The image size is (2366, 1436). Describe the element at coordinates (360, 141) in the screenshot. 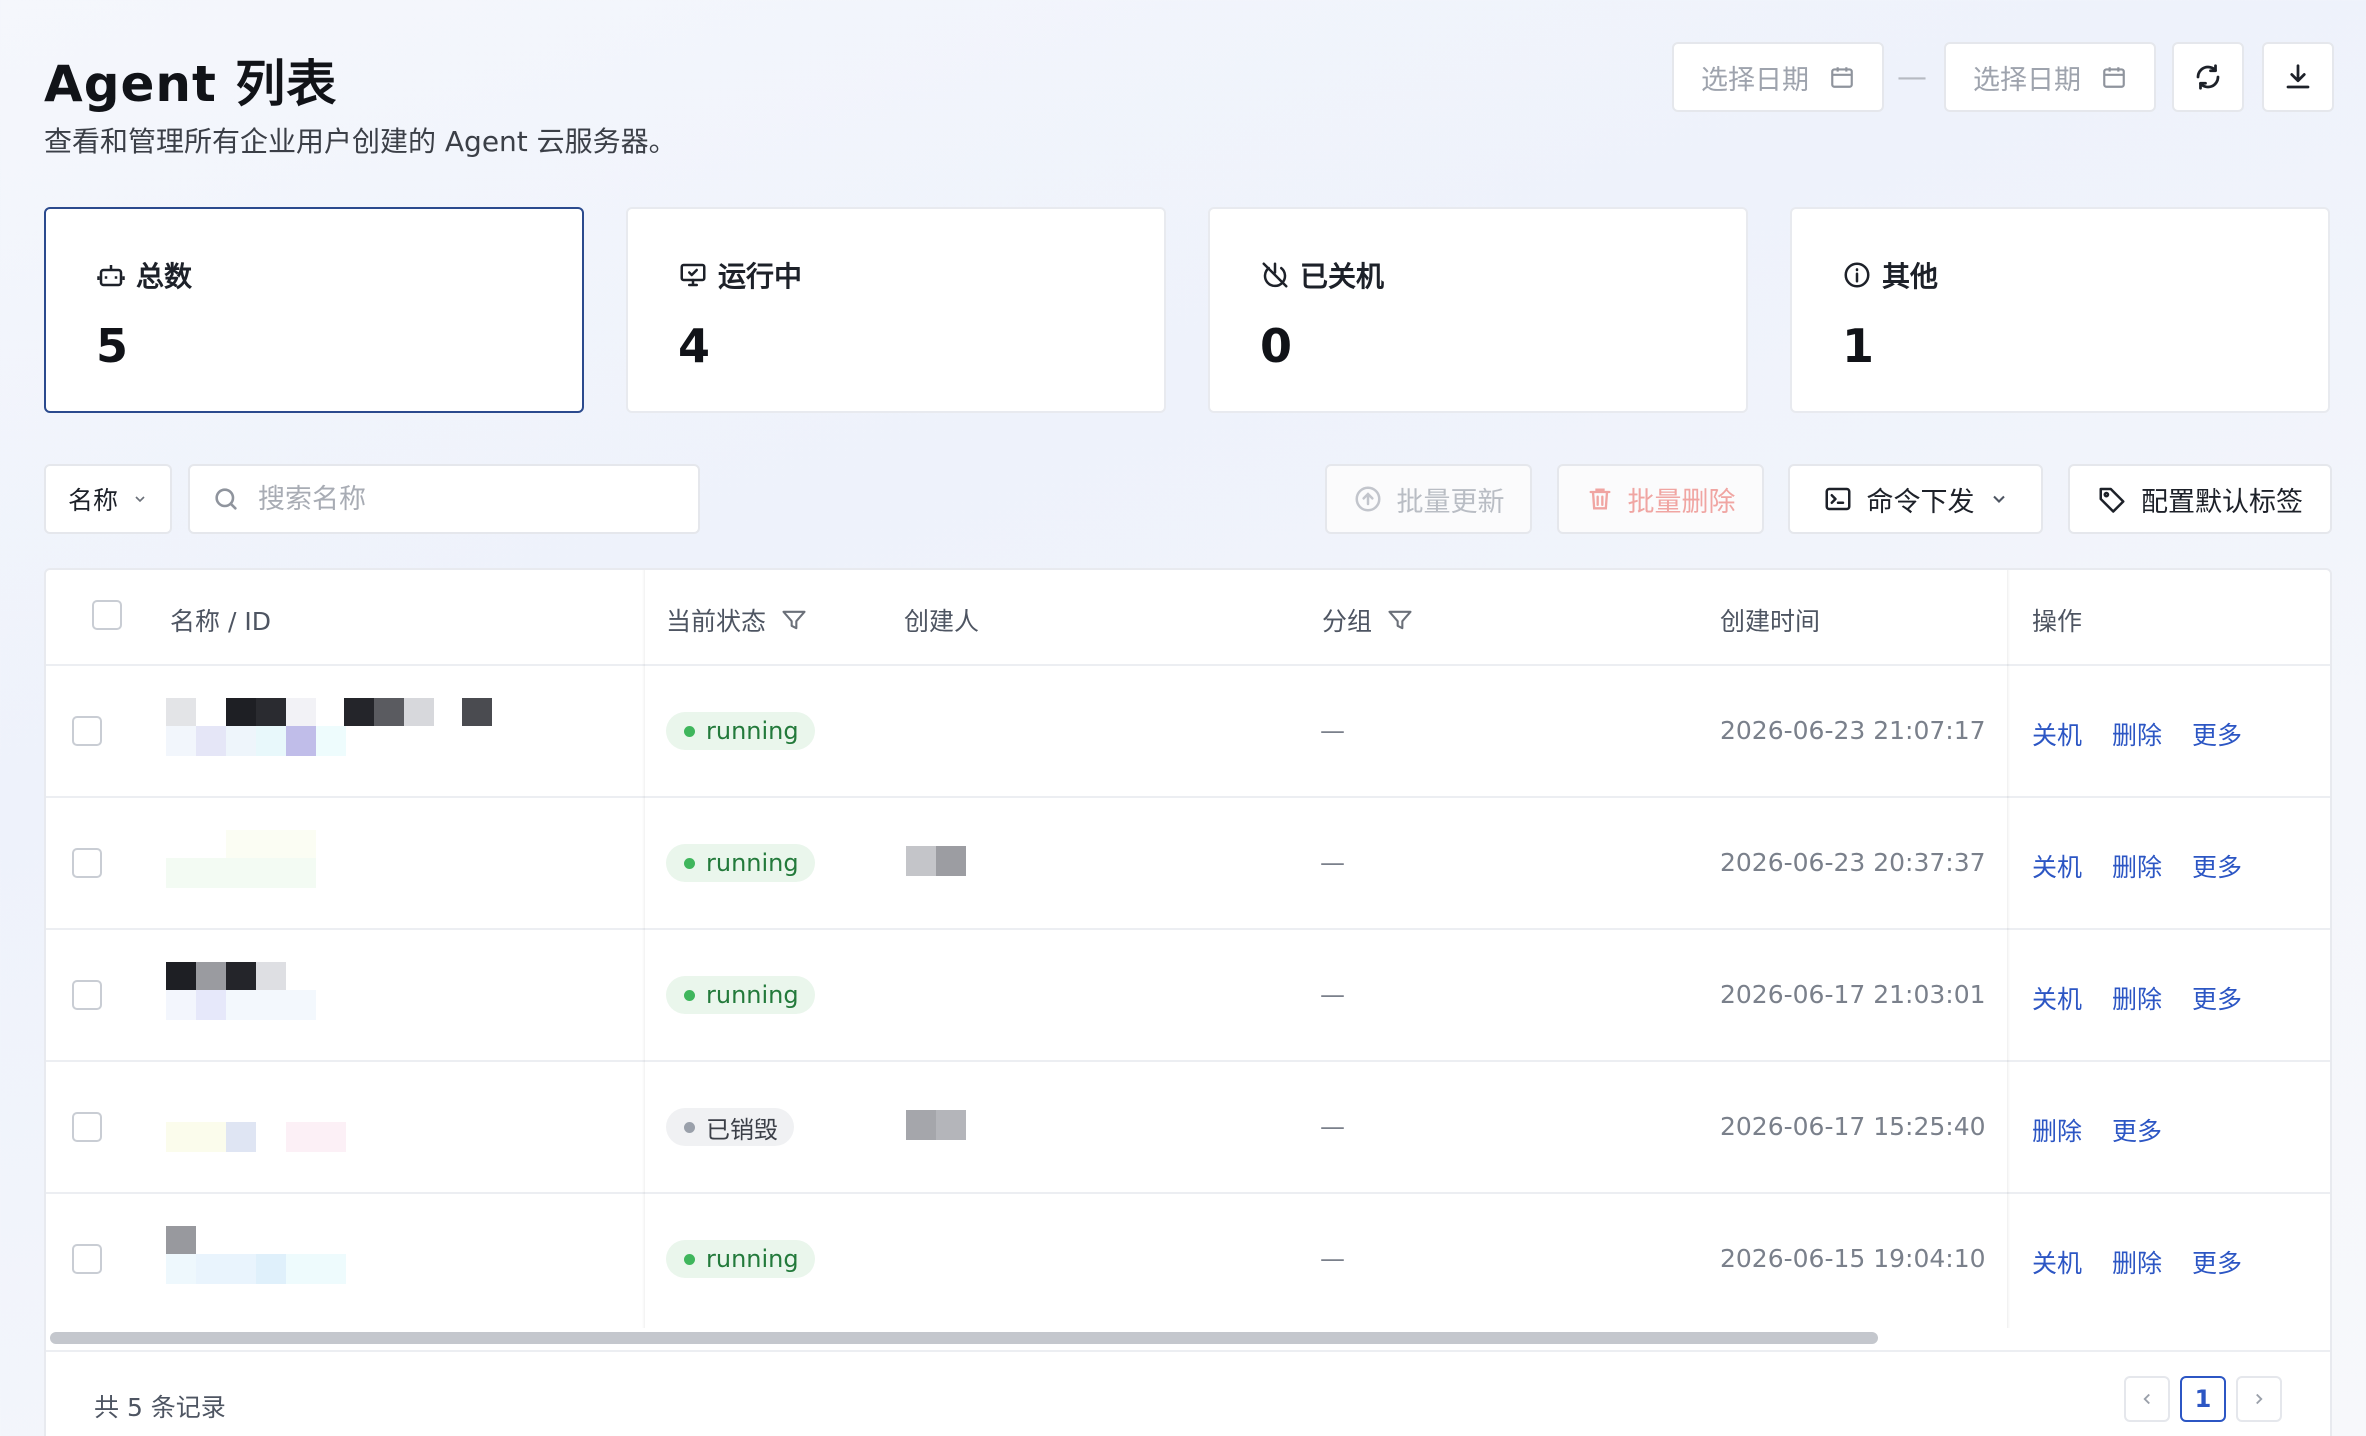

I see `page-subtitle: 查看和管理所有企业用户创建的 Agent 云服务器。` at that location.